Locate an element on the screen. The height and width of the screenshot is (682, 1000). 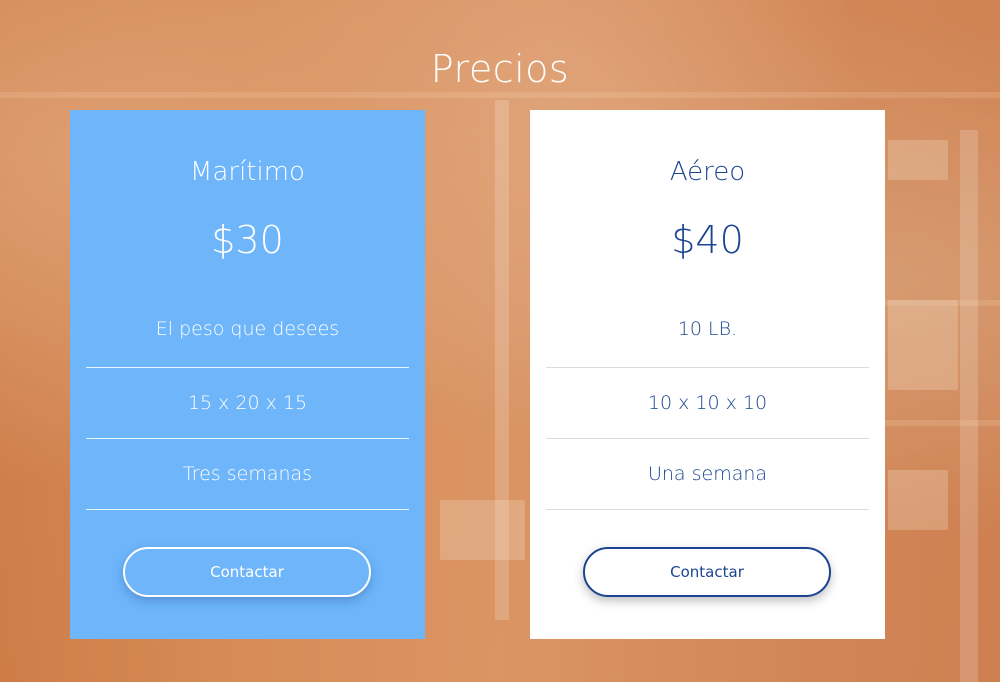
feature-item: El peso que desees is located at coordinates (247, 337).